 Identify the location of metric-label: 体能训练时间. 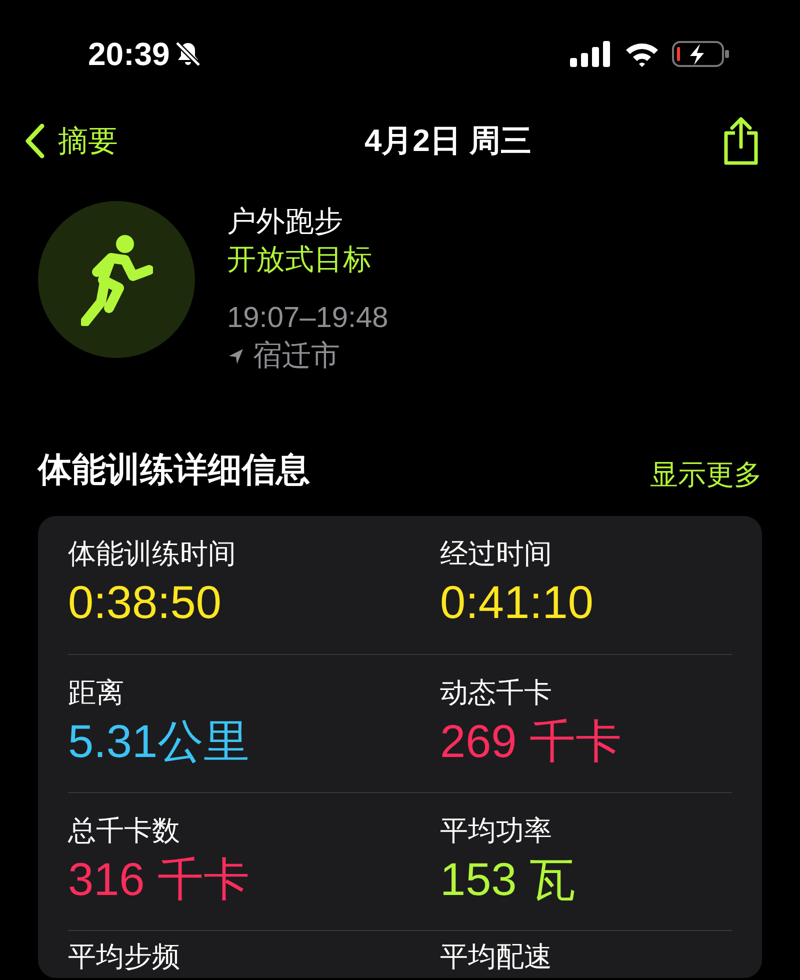
(152, 554).